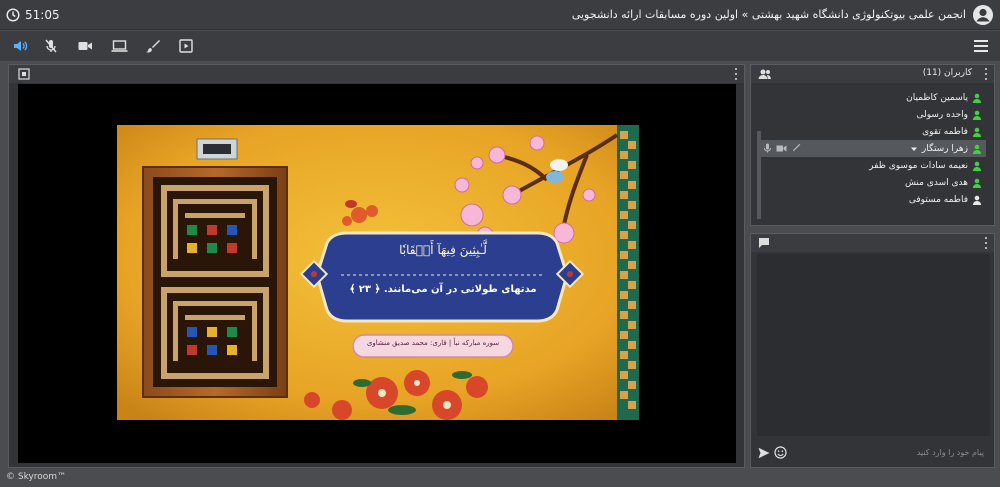  What do you see at coordinates (443, 250) in the screenshot?
I see `slide-arabic-verse: لَّـٰبِثِينَ فِيهَآ أَحۡقَابٗا` at bounding box center [443, 250].